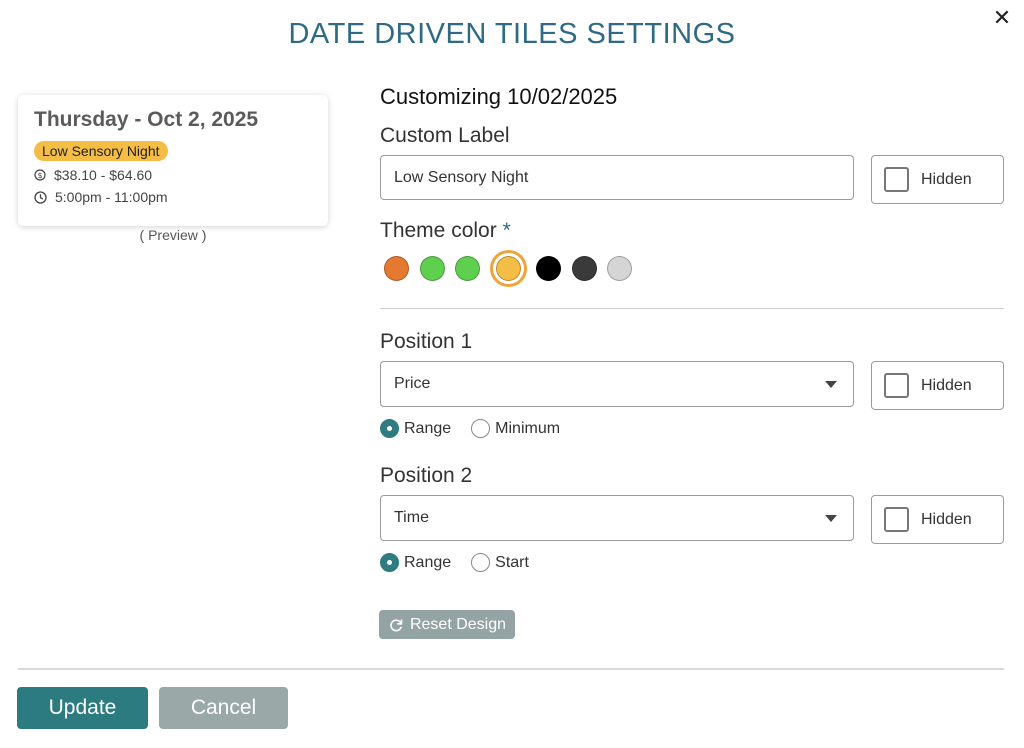 The width and height of the screenshot is (1024, 748). What do you see at coordinates (508, 268) in the screenshot?
I see `swatch-yellow-selected` at bounding box center [508, 268].